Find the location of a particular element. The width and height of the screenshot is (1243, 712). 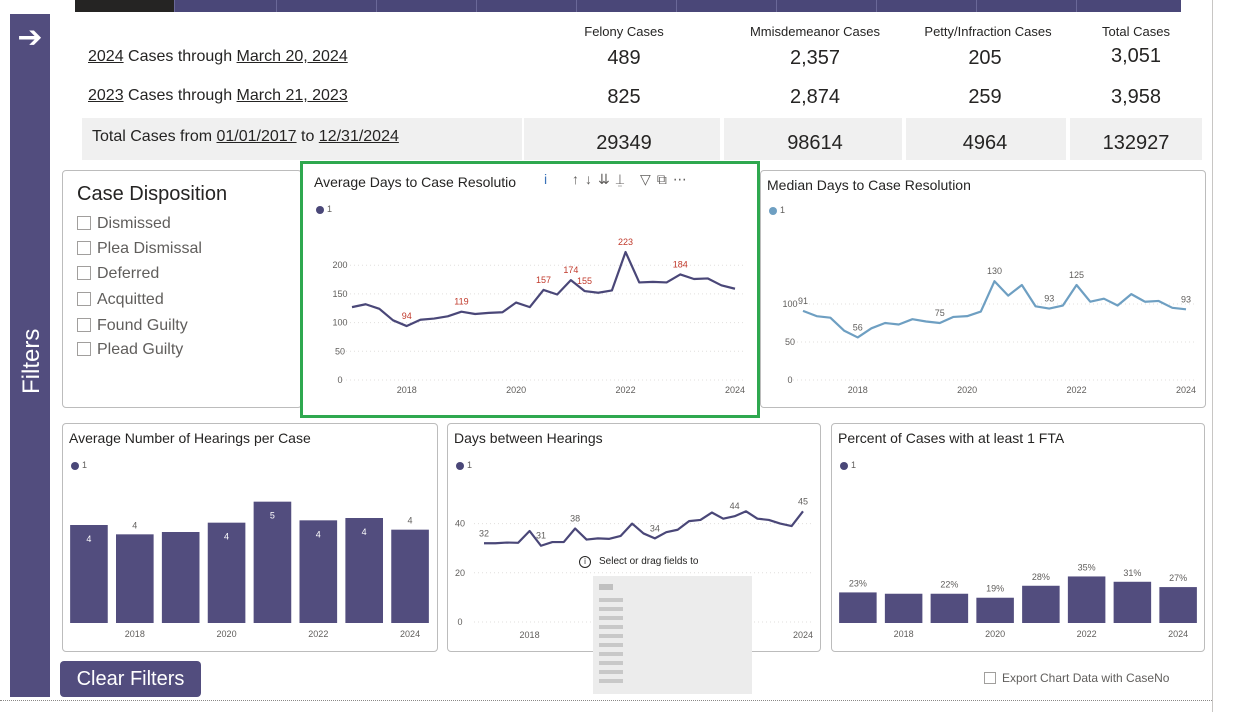

date-2024-link: March 20, 2024 is located at coordinates (292, 56).